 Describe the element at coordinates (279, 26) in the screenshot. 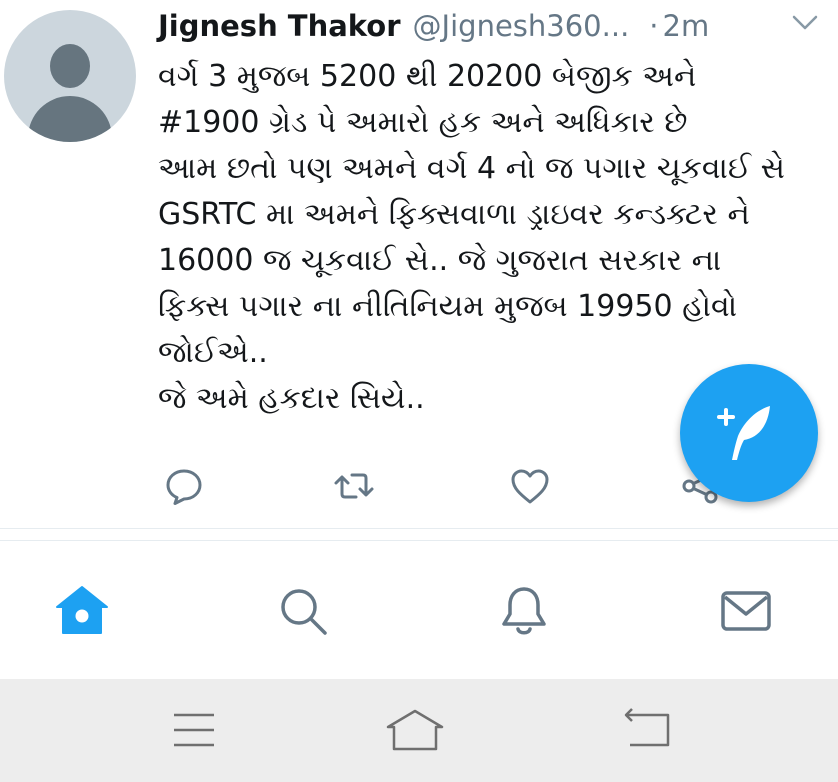

I see `author-name: Jignesh Thakor` at that location.